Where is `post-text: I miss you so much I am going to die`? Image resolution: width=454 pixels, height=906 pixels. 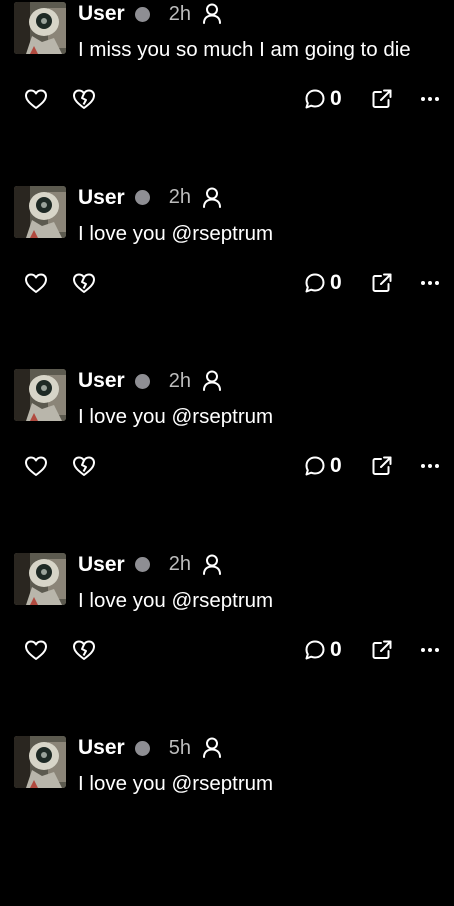
post-text: I miss you so much I am going to die is located at coordinates (244, 49).